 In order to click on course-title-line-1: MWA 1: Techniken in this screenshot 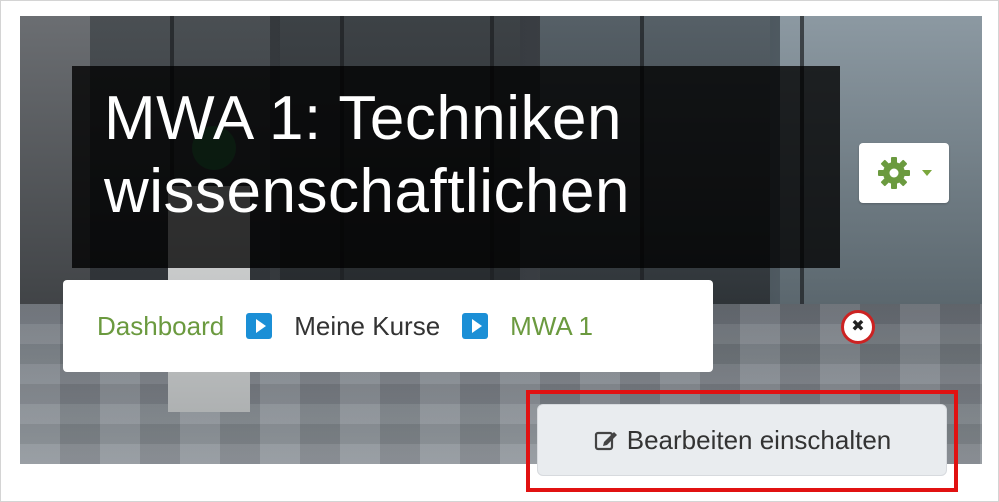, I will do `click(363, 118)`.